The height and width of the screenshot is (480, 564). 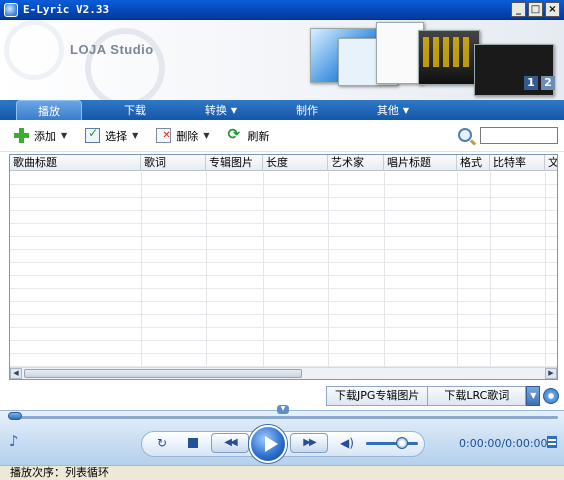 What do you see at coordinates (258, 136) in the screenshot?
I see `refresh-label: 刷新` at bounding box center [258, 136].